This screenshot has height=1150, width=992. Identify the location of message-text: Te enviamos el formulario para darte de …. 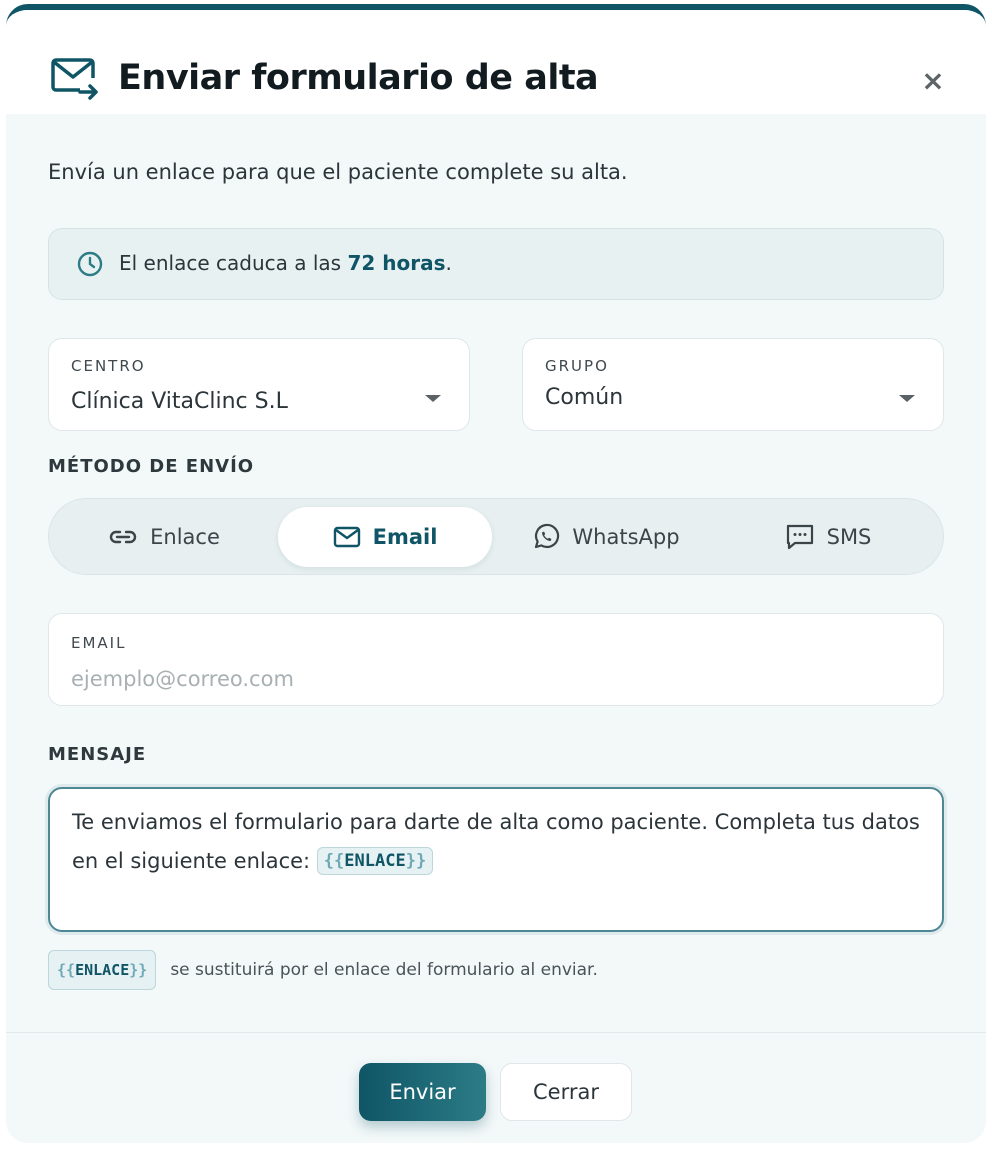
(496, 841).